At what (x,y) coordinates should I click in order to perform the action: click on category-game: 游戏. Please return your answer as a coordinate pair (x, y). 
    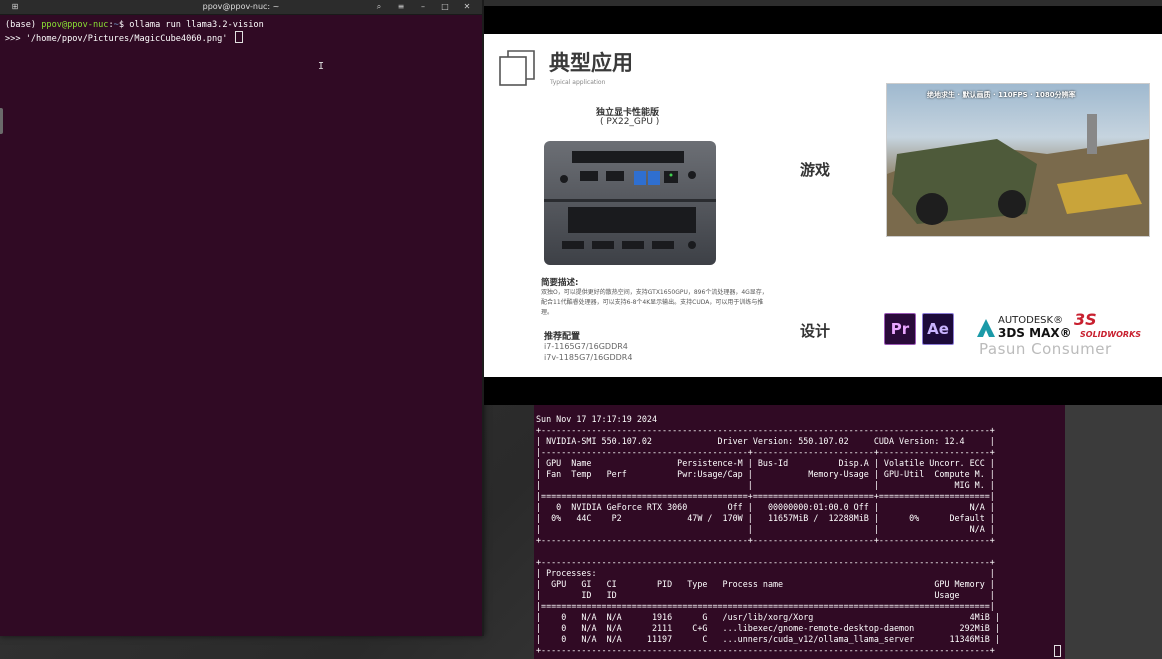
    Looking at the image, I should click on (815, 170).